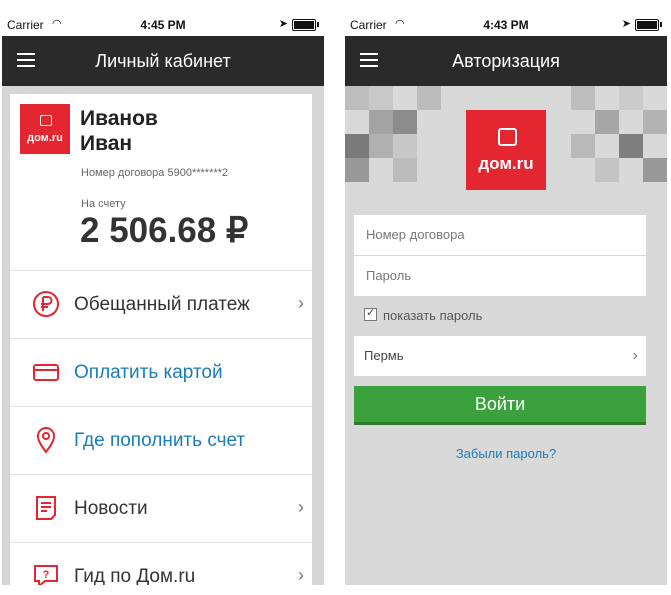  Describe the element at coordinates (384, 355) in the screenshot. I see `city-value: Пермь` at that location.